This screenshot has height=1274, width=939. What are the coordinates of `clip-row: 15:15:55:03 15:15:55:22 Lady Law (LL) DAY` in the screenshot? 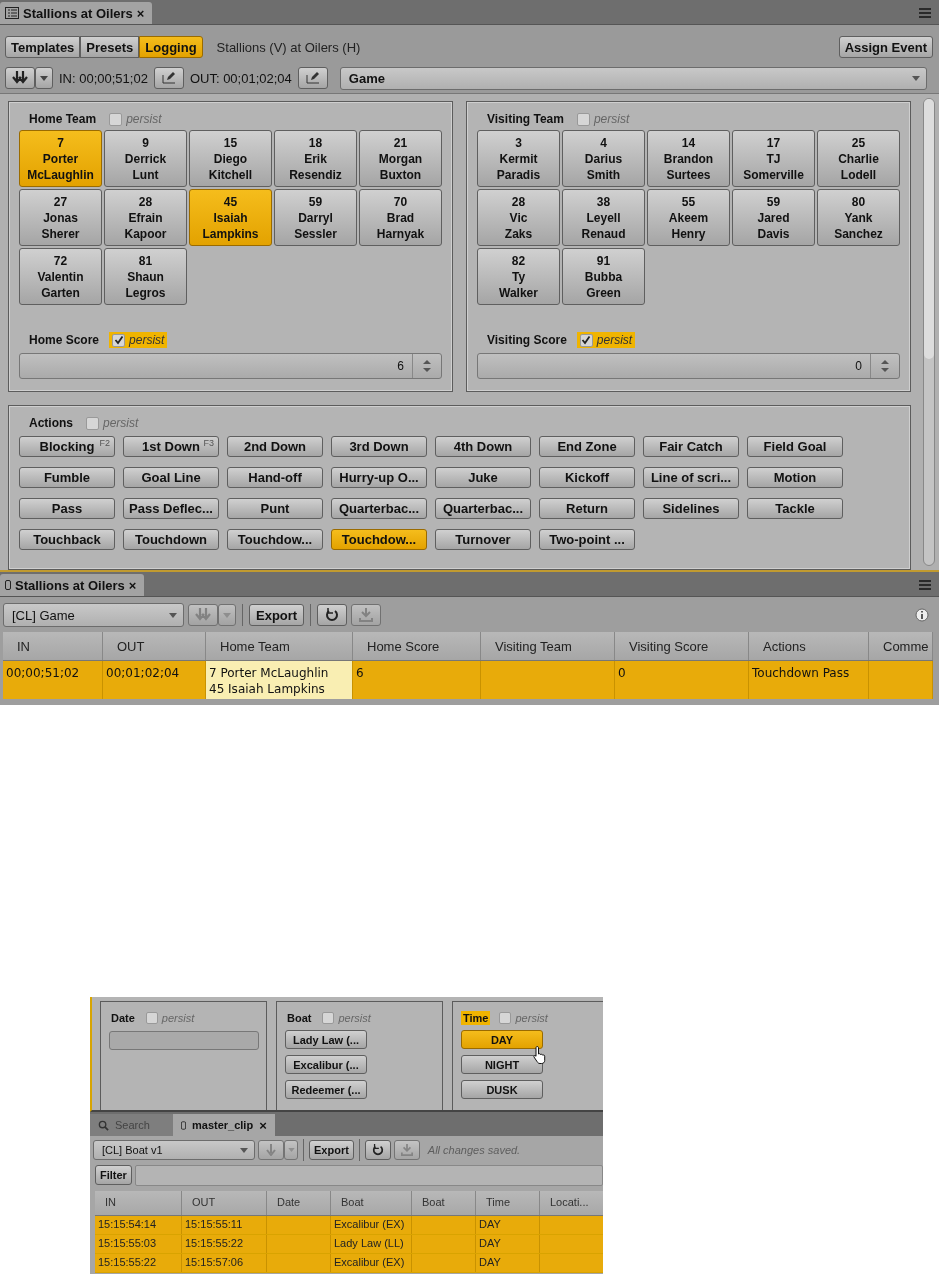 It's located at (349, 1244).